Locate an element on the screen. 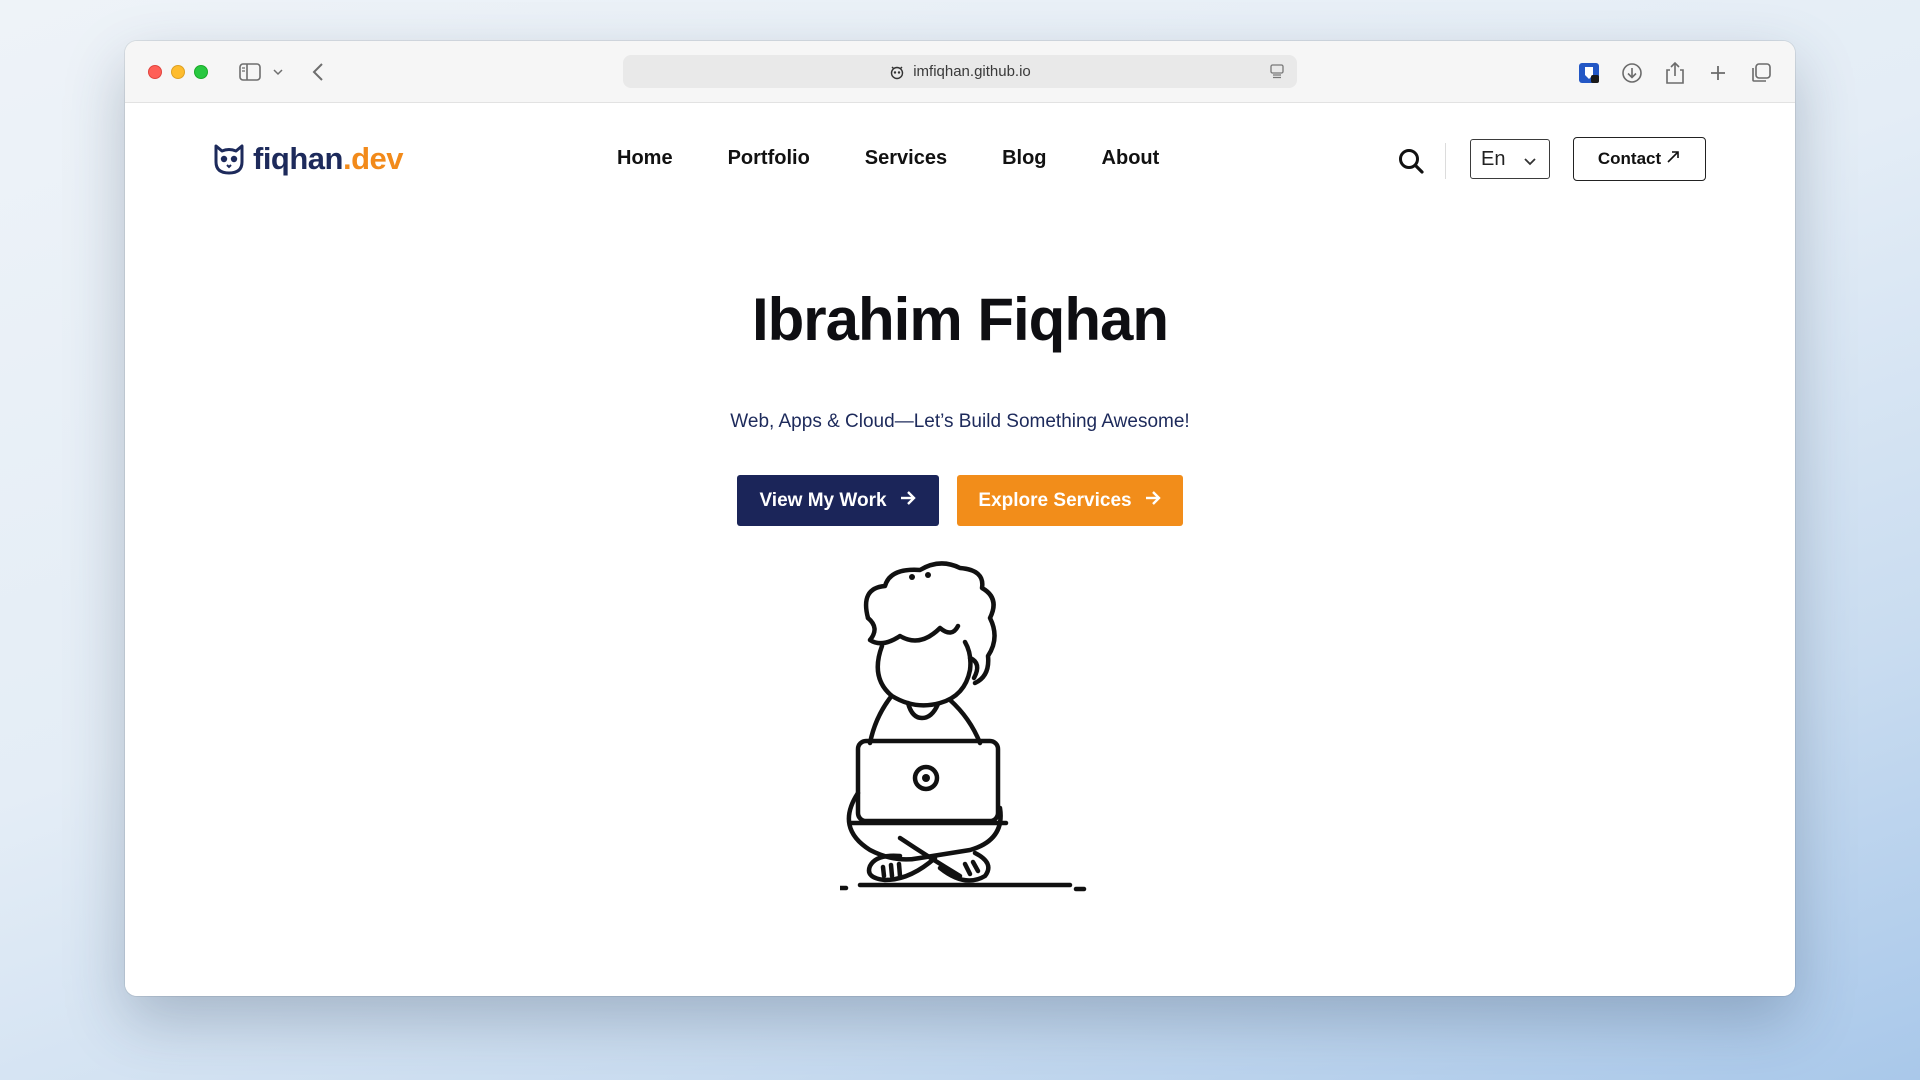  nav-item-portfolio: Portfolio is located at coordinates (769, 158).